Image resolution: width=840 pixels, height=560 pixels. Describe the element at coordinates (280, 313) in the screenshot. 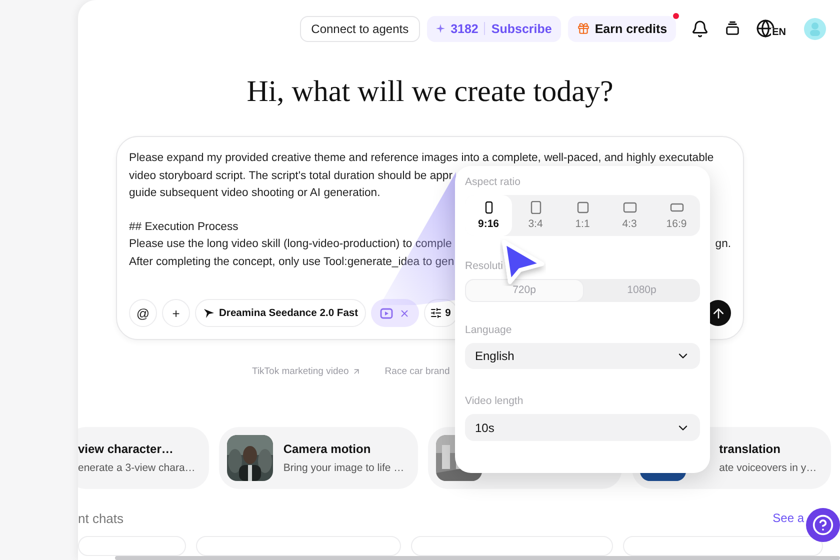

I see `model-button: Dreamina Seedance 2.0 Fast` at that location.